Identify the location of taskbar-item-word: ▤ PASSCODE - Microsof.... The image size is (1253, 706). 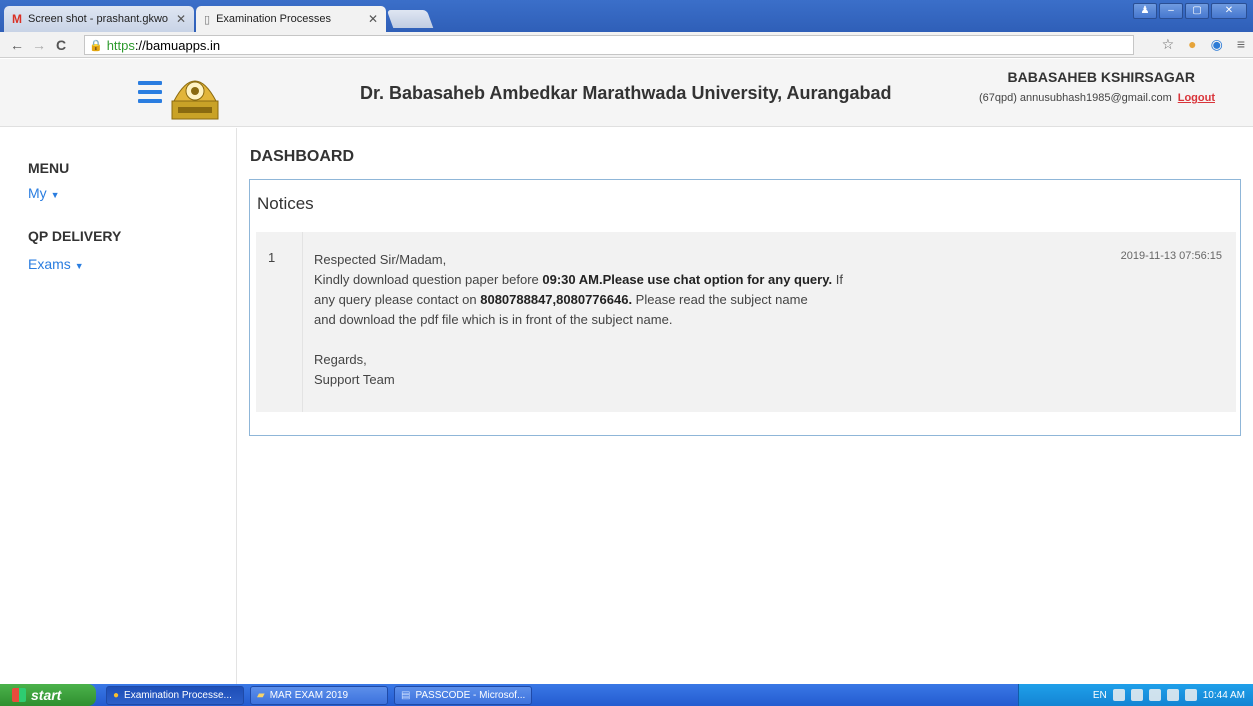
(463, 695).